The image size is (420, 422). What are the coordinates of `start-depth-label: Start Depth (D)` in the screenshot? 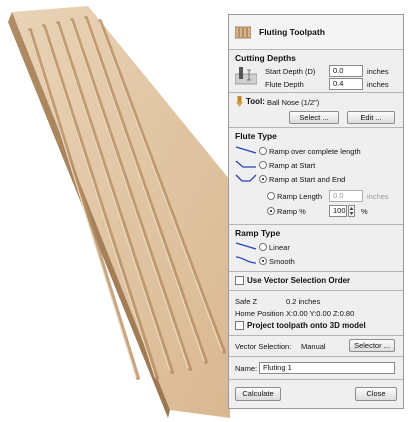 It's located at (290, 71).